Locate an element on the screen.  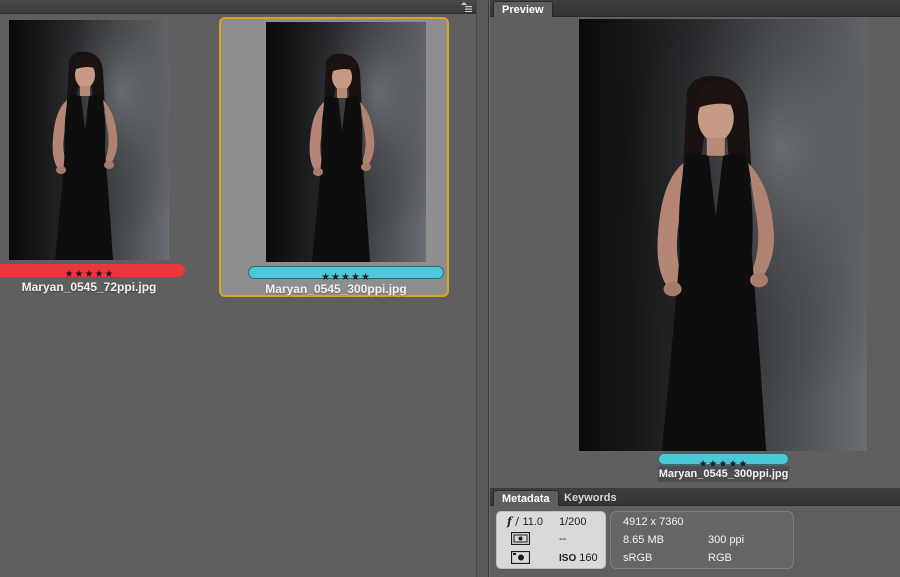
color-mode: RGB is located at coordinates (720, 558).